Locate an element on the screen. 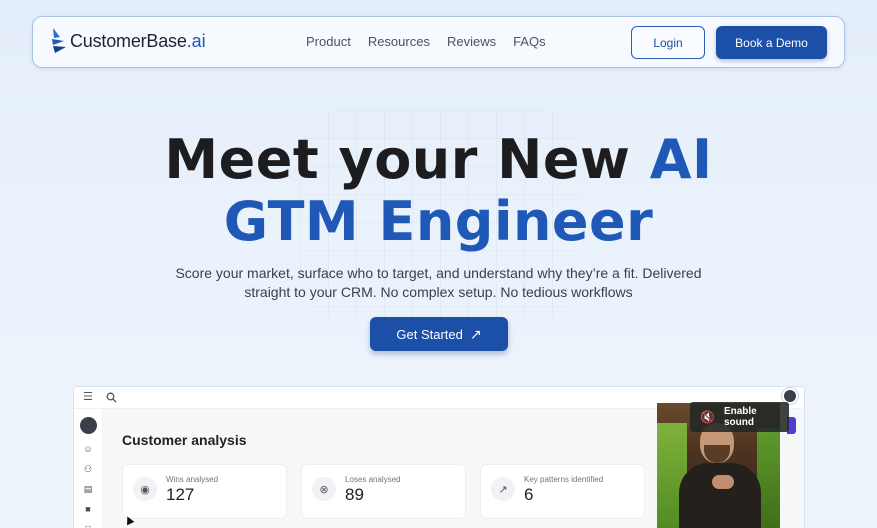 The width and height of the screenshot is (877, 528). menu-icon: ☰ is located at coordinates (88, 396).